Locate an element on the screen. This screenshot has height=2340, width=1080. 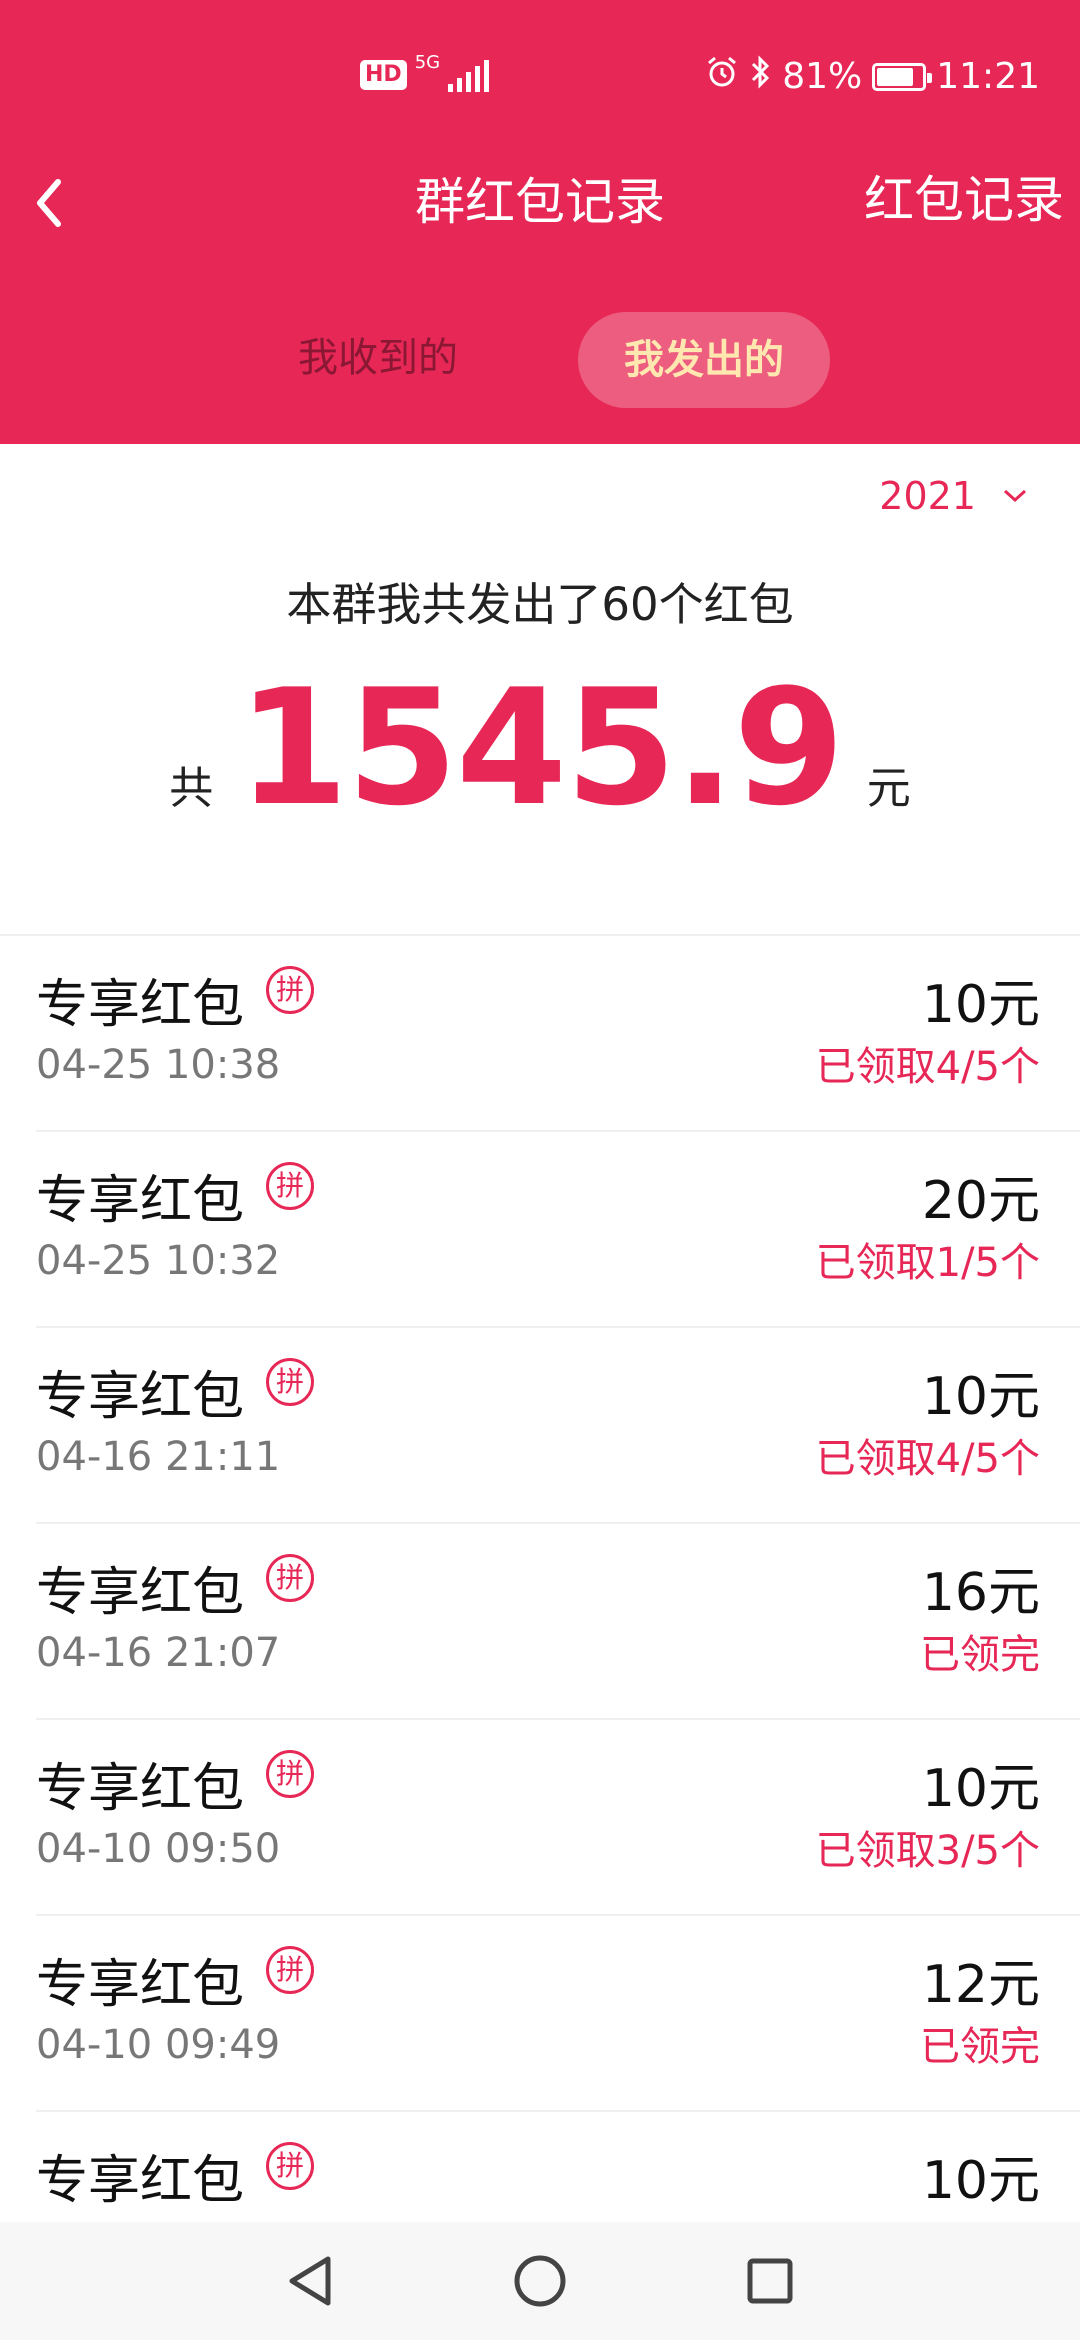
nav-home-button is located at coordinates (540, 2281).